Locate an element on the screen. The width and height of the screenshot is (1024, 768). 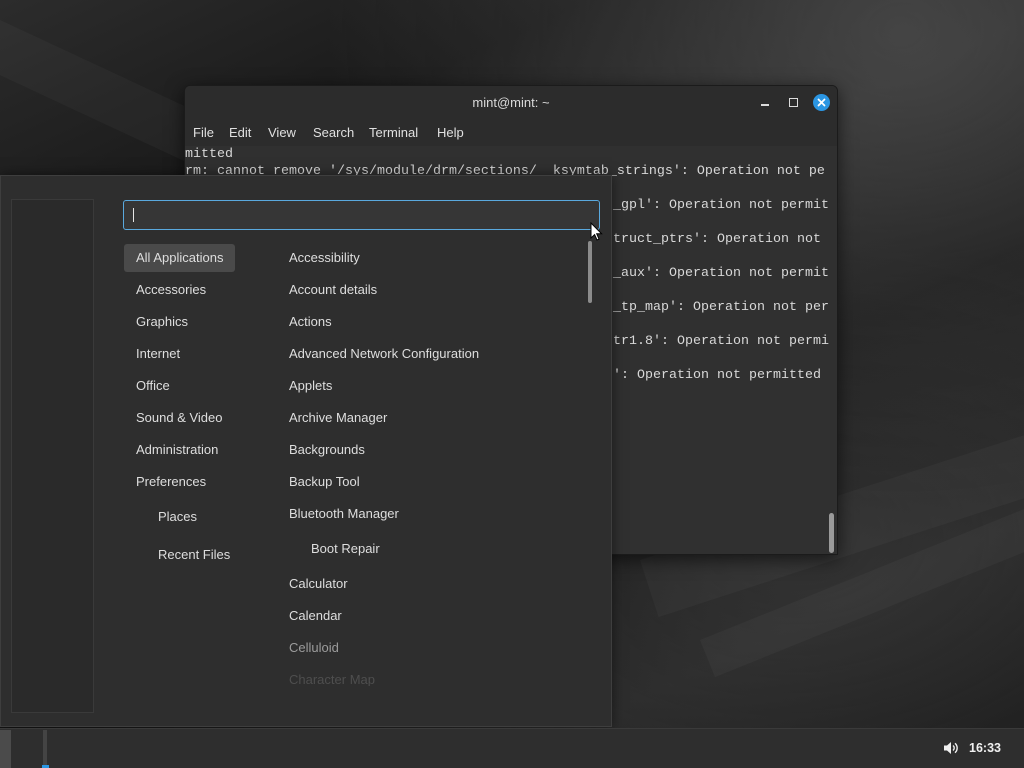
category-recent-files: Recent Files is located at coordinates (201, 555).